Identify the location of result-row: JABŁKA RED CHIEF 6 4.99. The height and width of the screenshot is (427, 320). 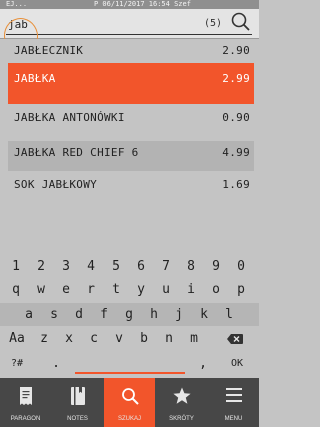
(131, 156).